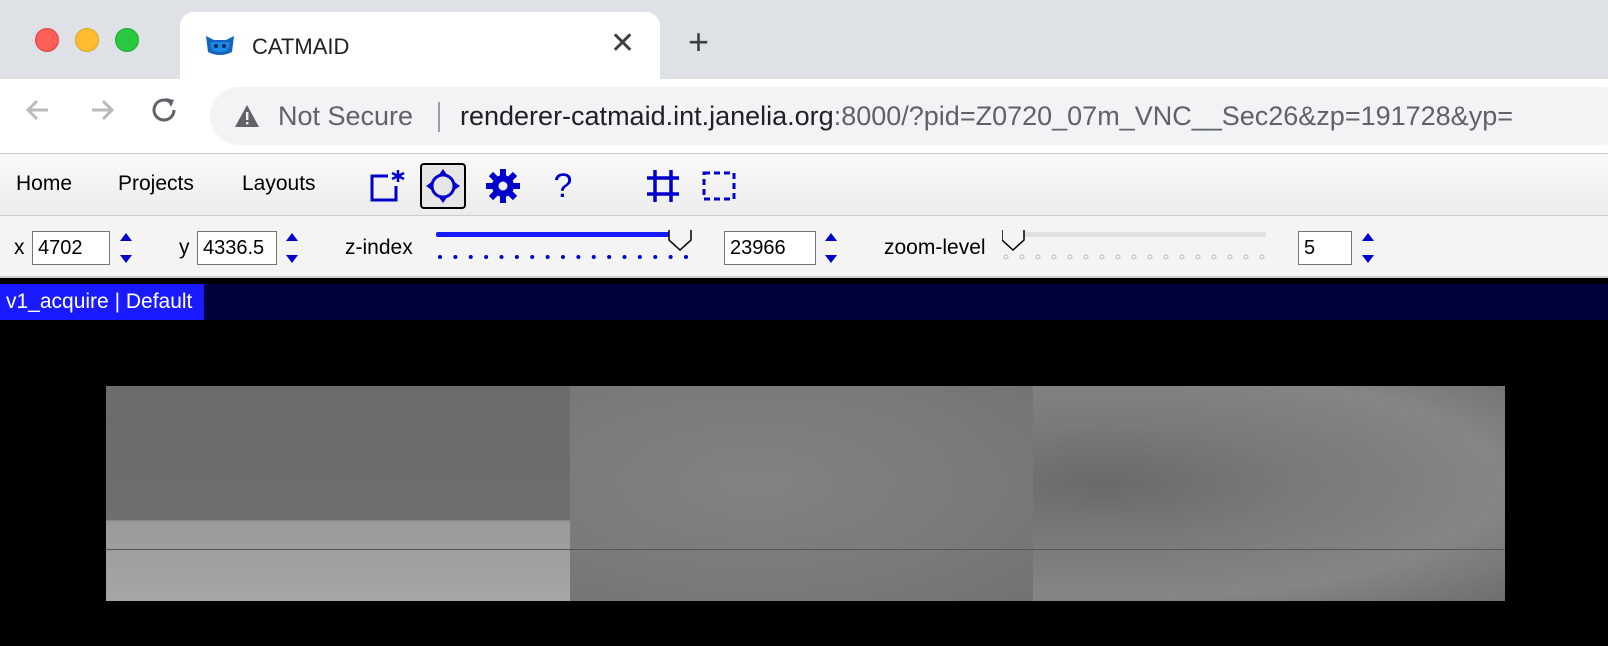 The image size is (1608, 646). I want to click on stack-viewer-titlebar: v1_acquire | Default, so click(804, 302).